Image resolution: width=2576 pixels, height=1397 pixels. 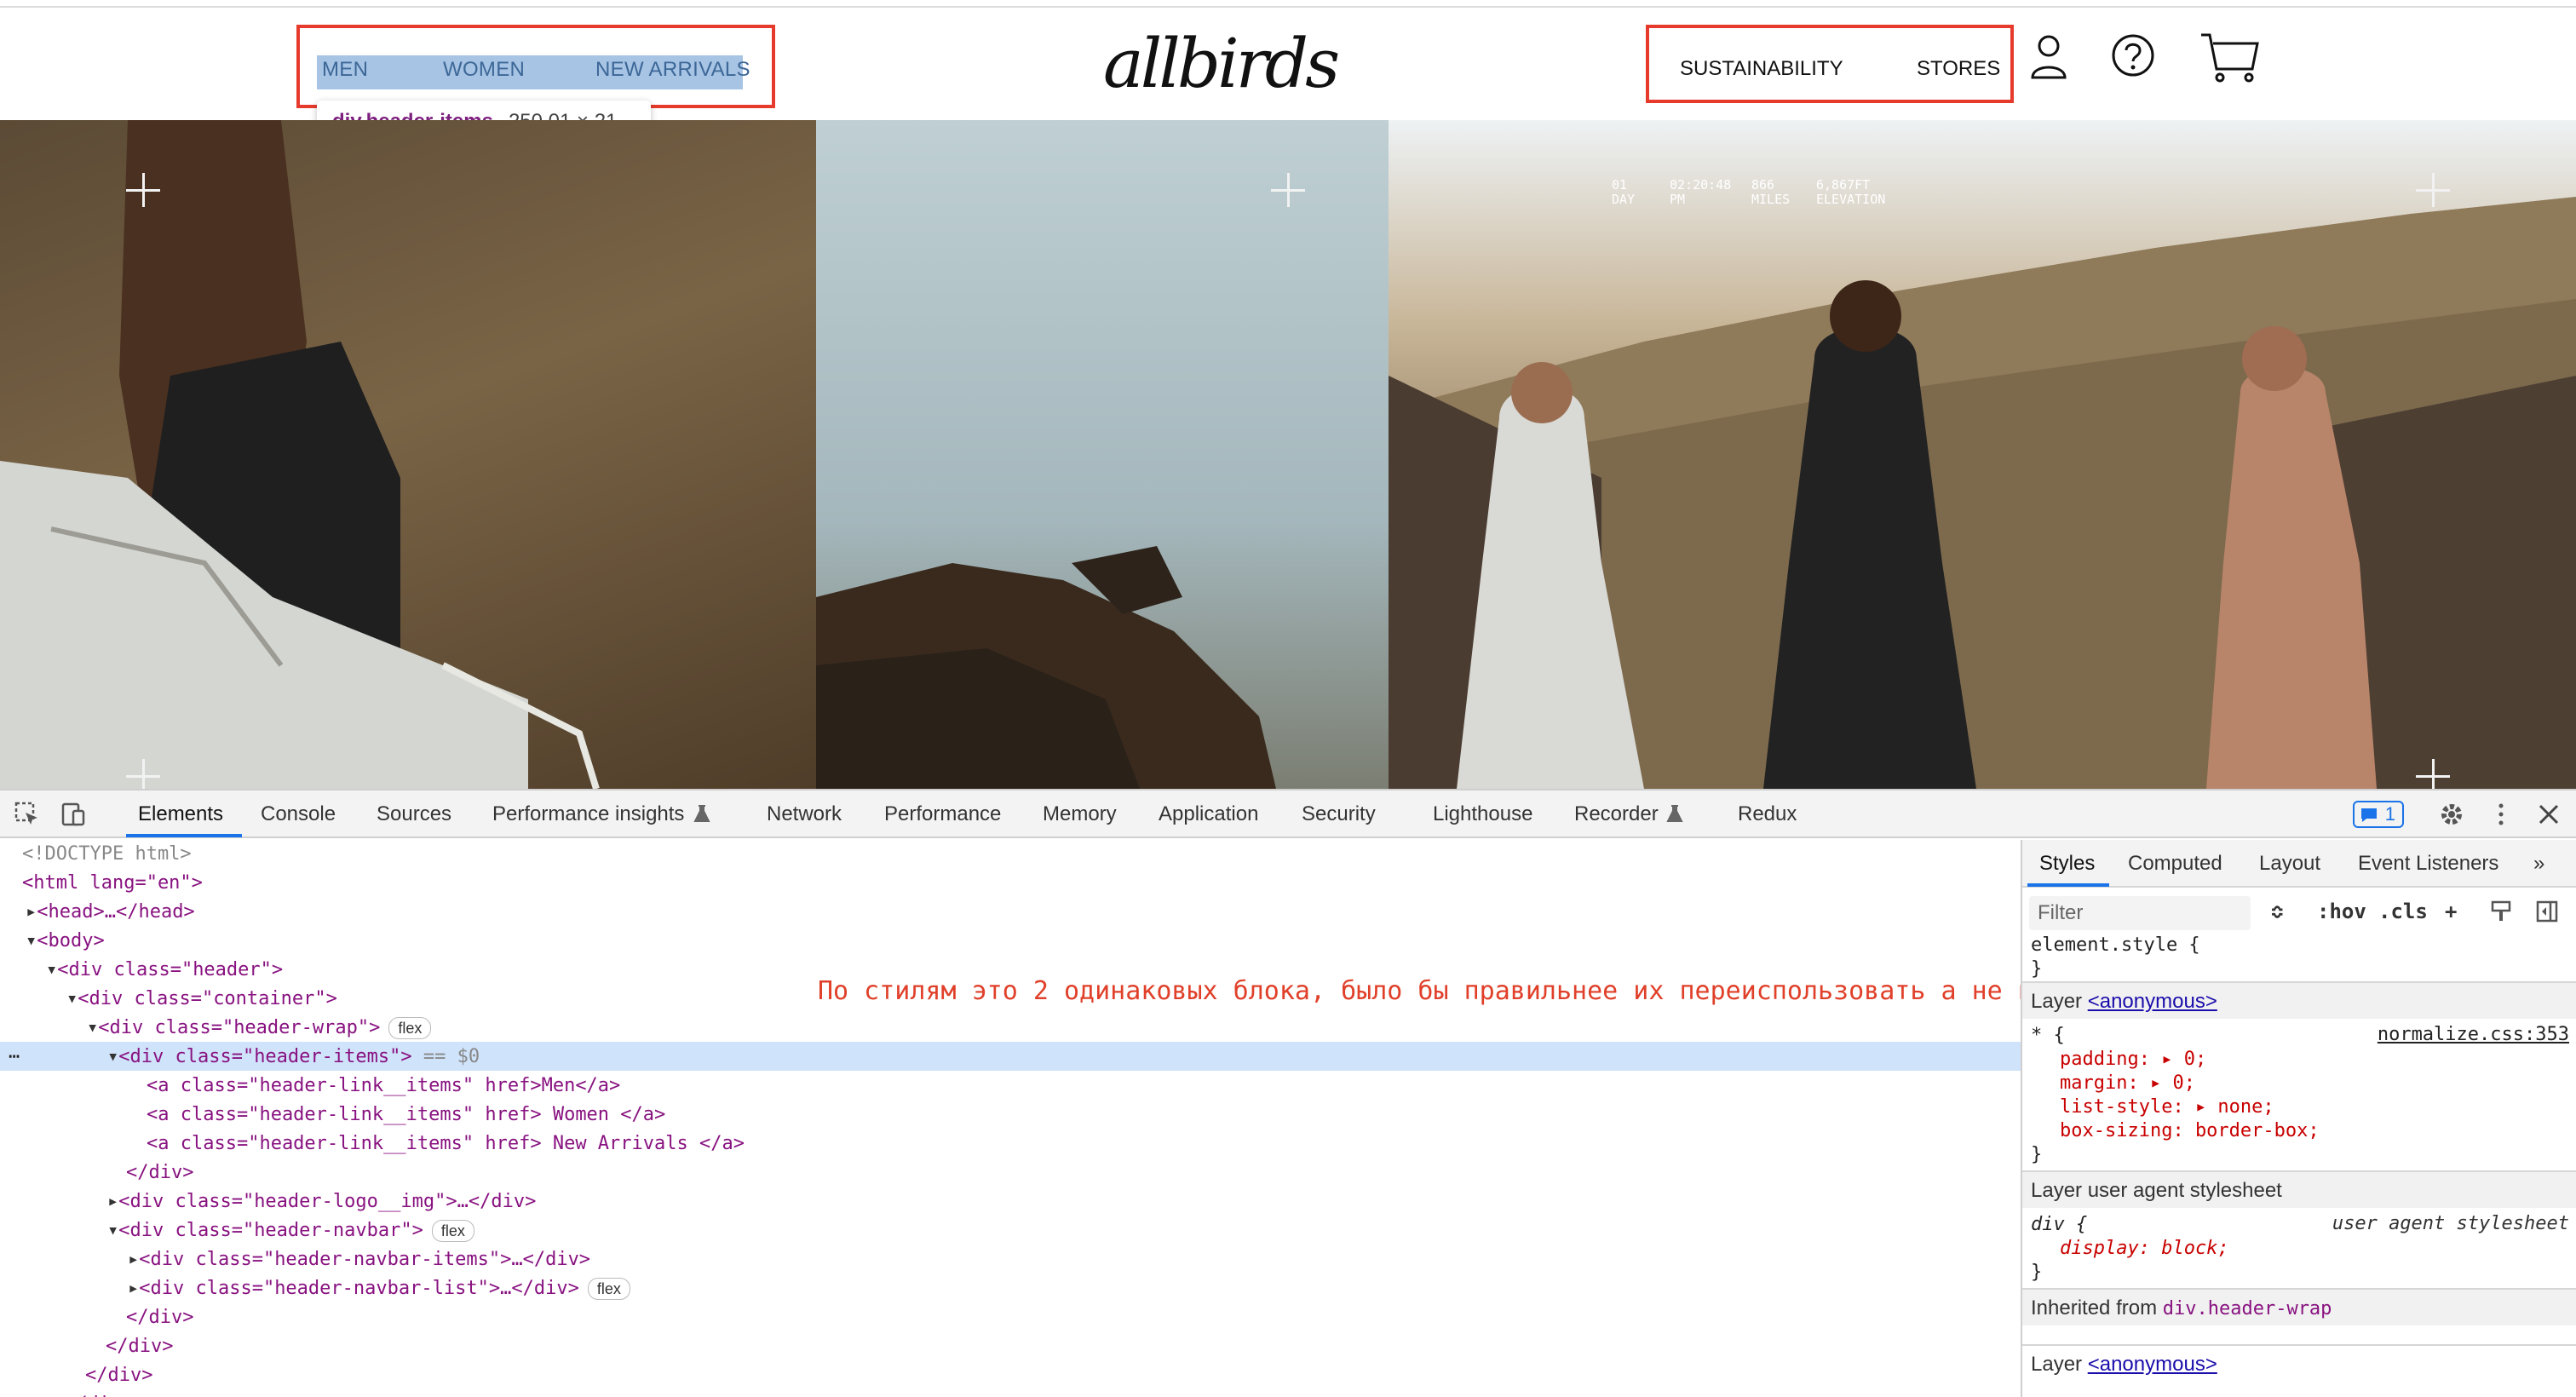 What do you see at coordinates (2452, 814) in the screenshot?
I see `gear-icon` at bounding box center [2452, 814].